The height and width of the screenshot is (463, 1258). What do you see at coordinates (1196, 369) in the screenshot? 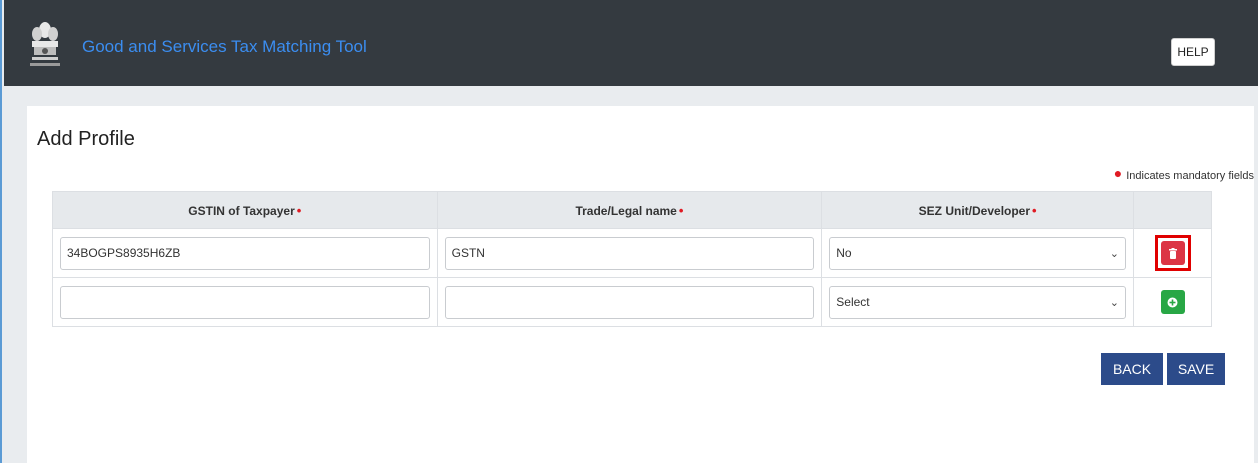
I see `save-button: SAVE` at bounding box center [1196, 369].